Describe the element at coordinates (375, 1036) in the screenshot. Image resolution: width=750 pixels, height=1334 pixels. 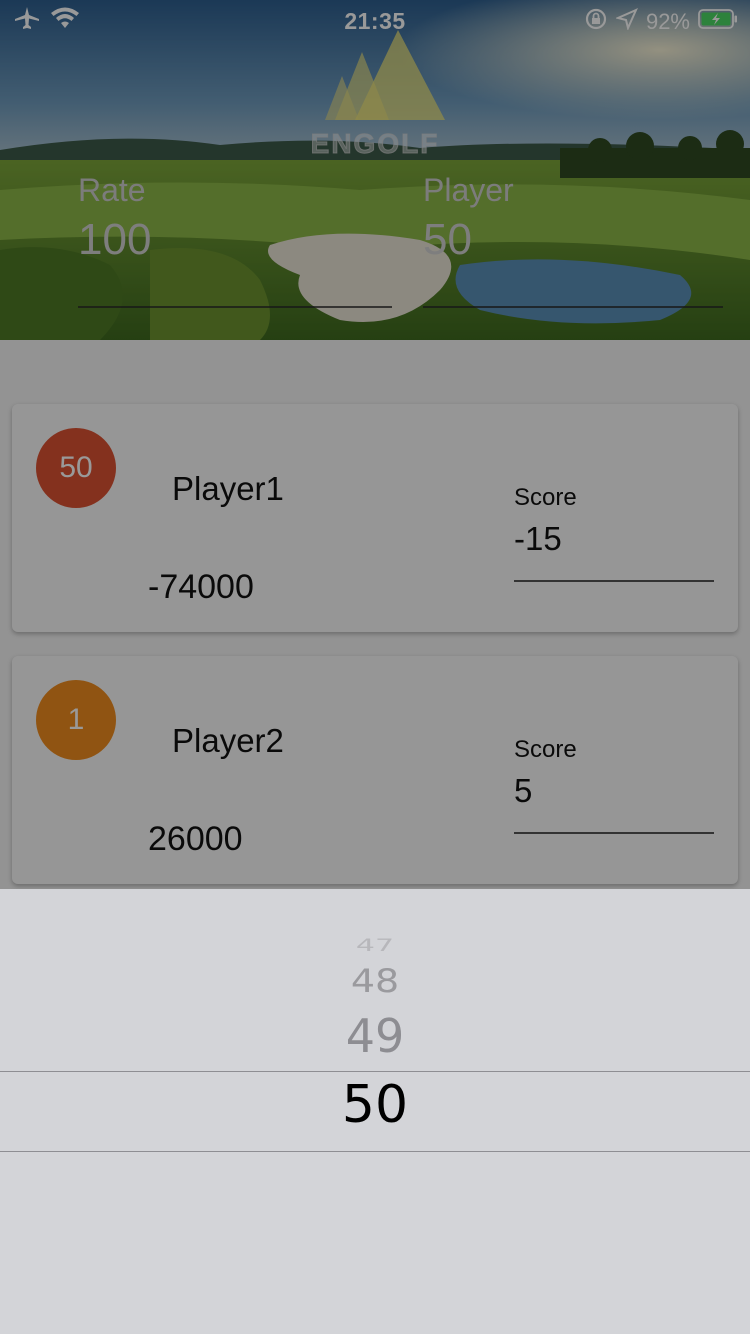
I see `picker-item: 49` at that location.